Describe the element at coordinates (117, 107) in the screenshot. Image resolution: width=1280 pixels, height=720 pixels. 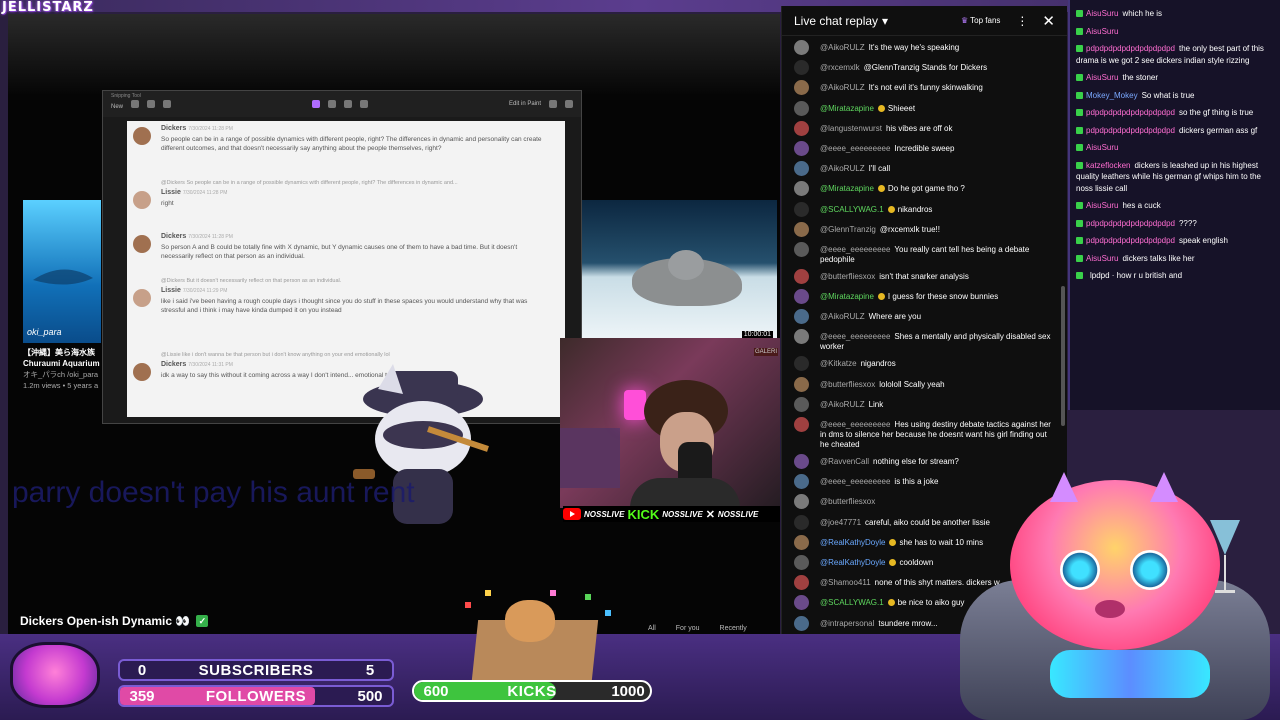
I see `snip-new-button: New` at that location.